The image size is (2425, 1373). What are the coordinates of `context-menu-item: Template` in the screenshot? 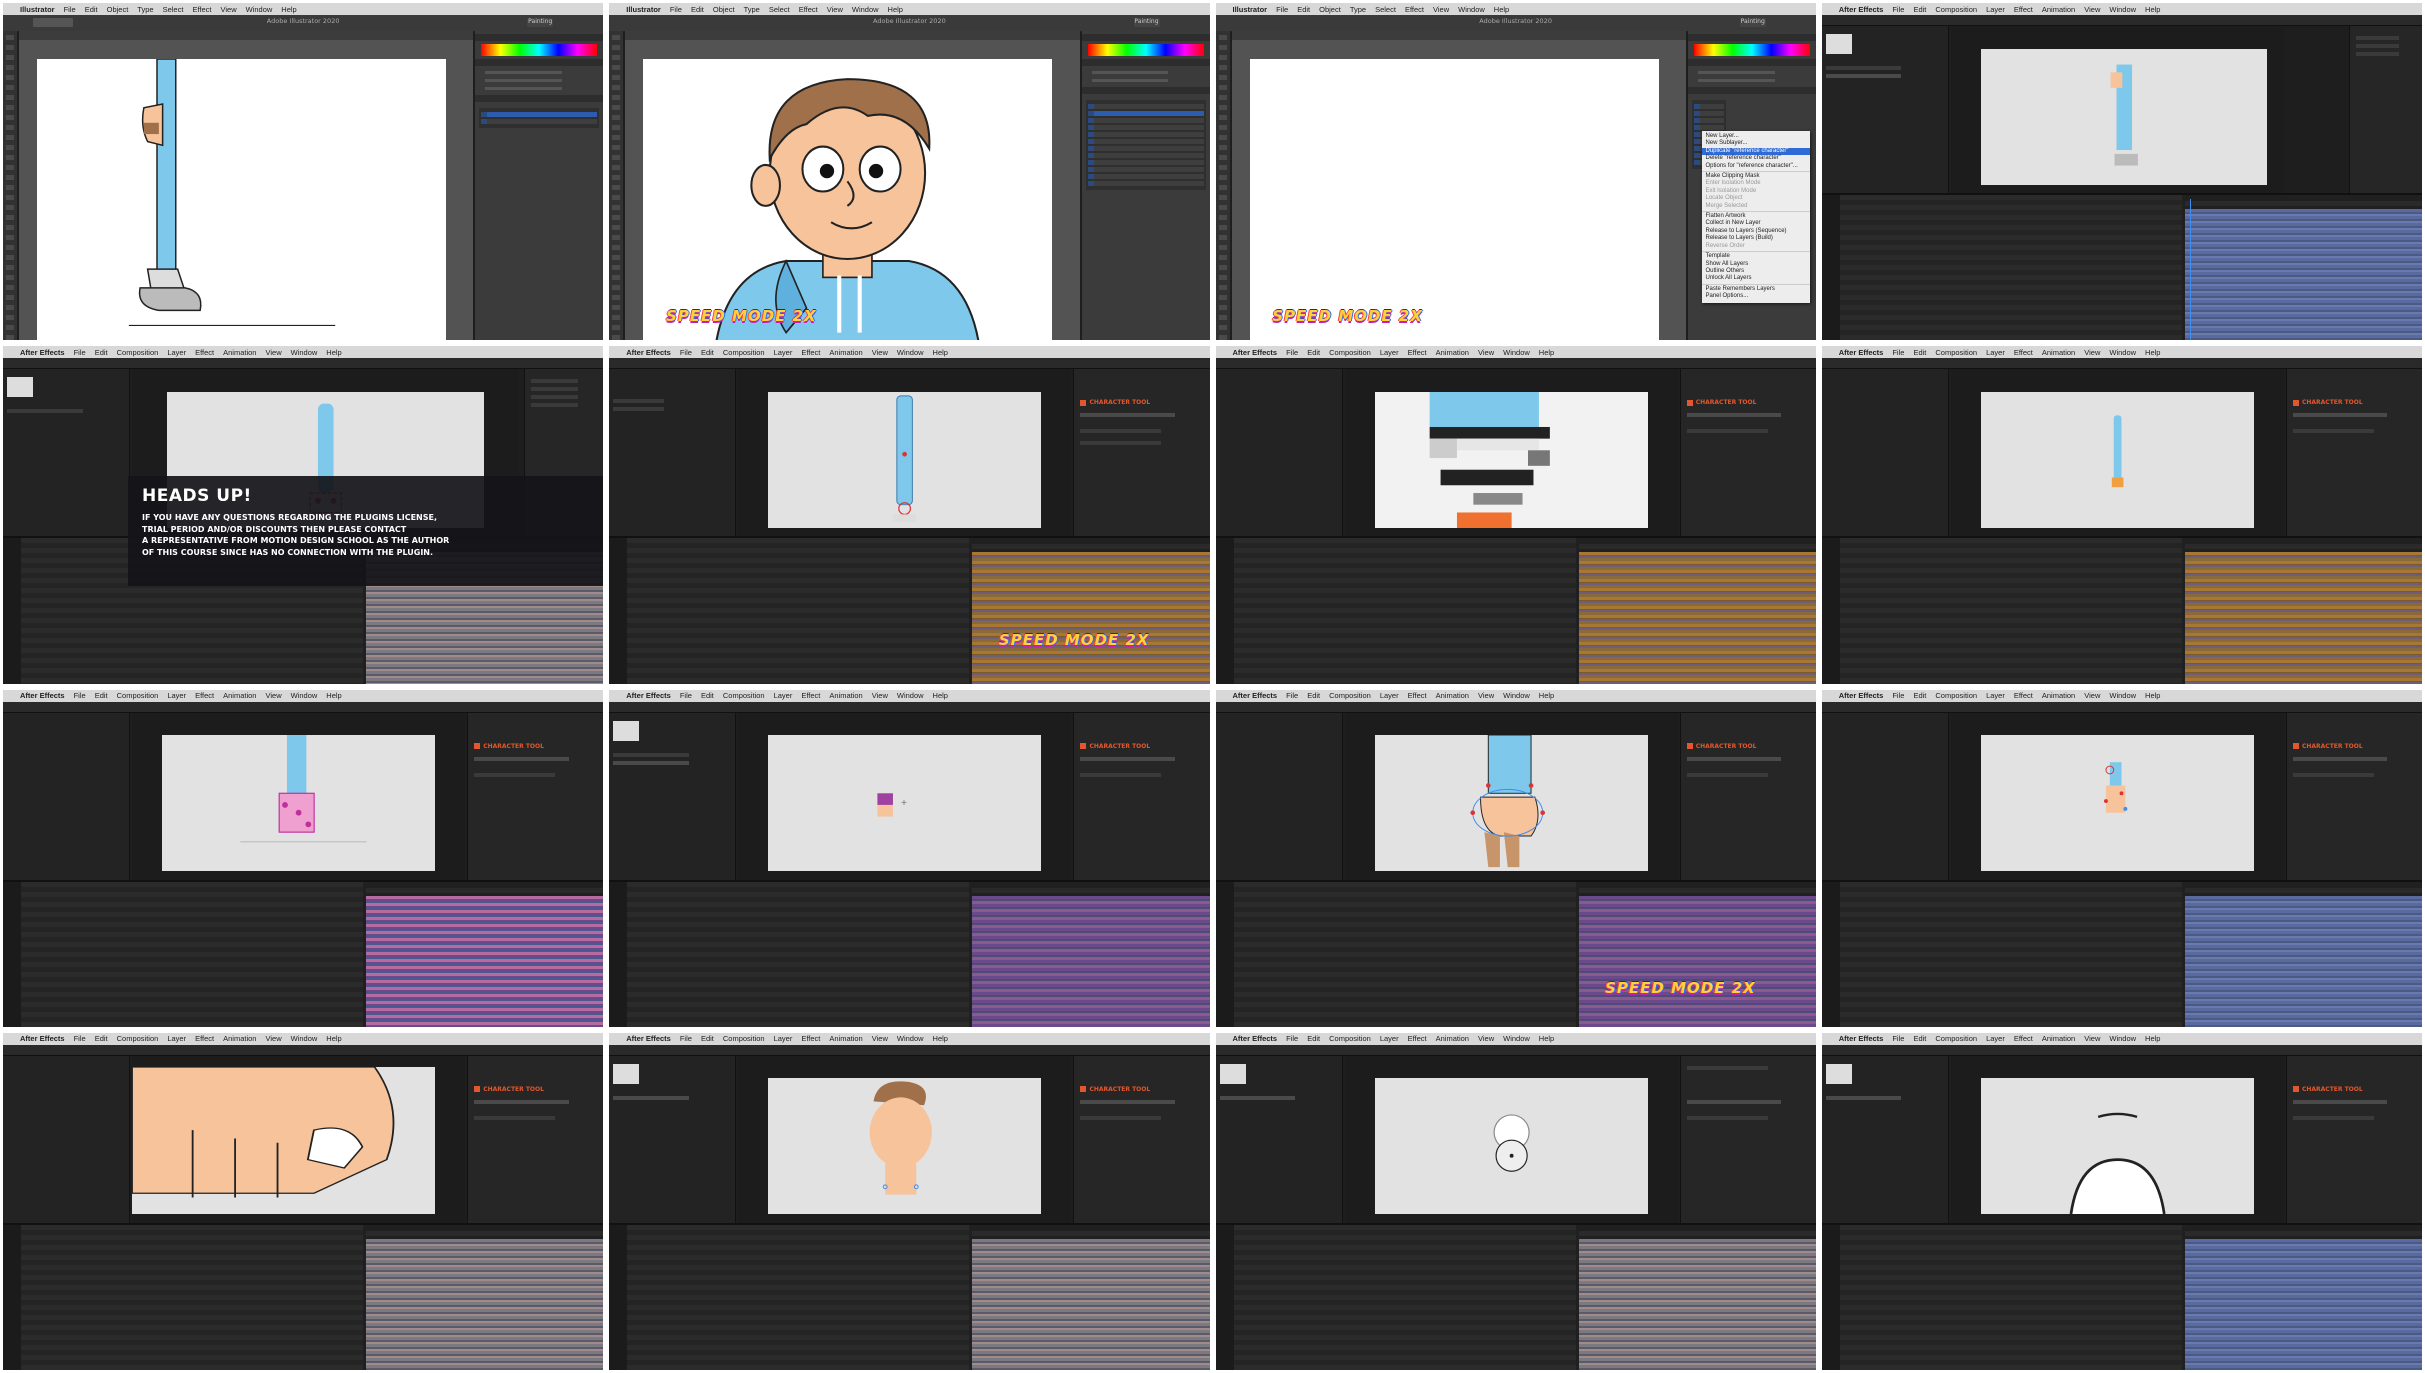 It's located at (1756, 256).